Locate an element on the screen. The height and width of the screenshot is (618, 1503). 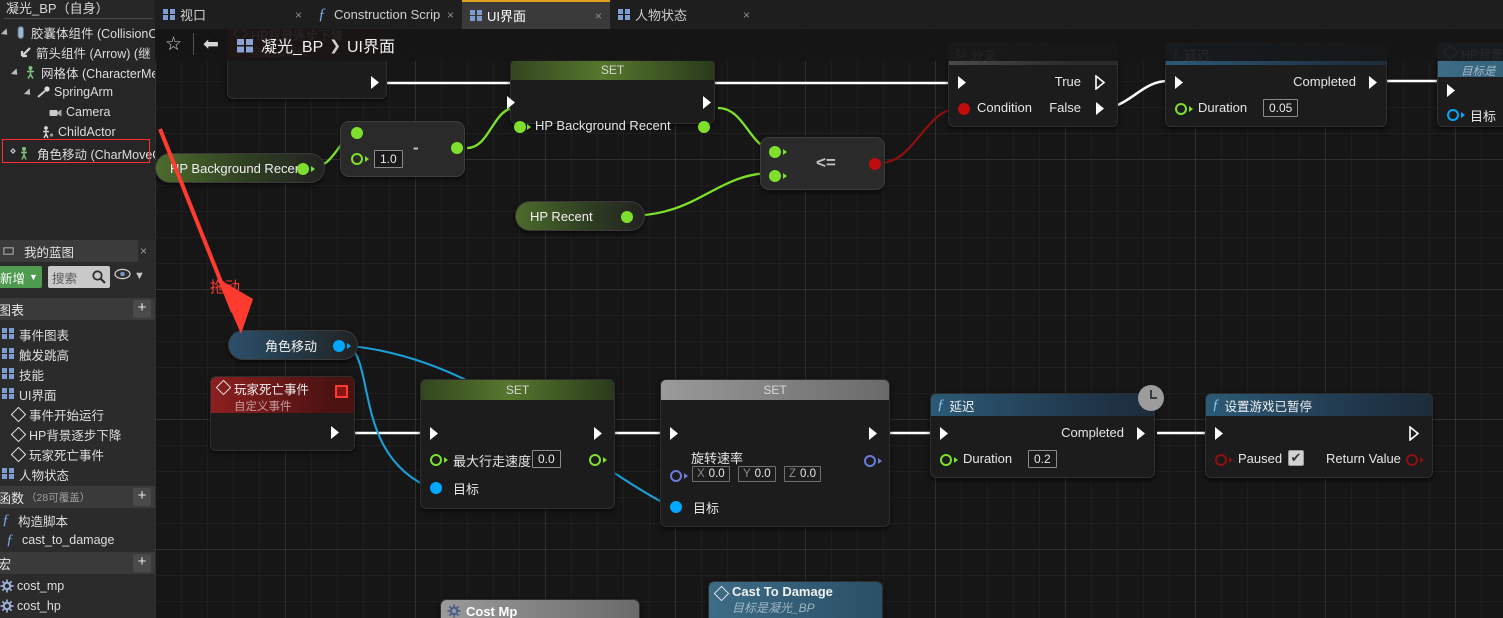
visibility-options-button: ▼ is located at coordinates (129, 275).